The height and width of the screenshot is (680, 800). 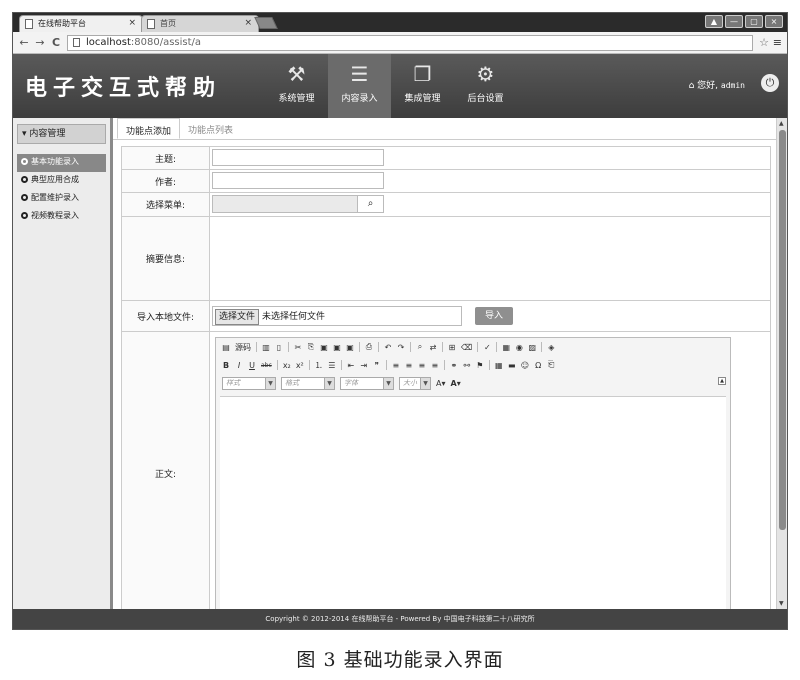 I want to click on strikethrough-icon: abc, so click(x=266, y=365).